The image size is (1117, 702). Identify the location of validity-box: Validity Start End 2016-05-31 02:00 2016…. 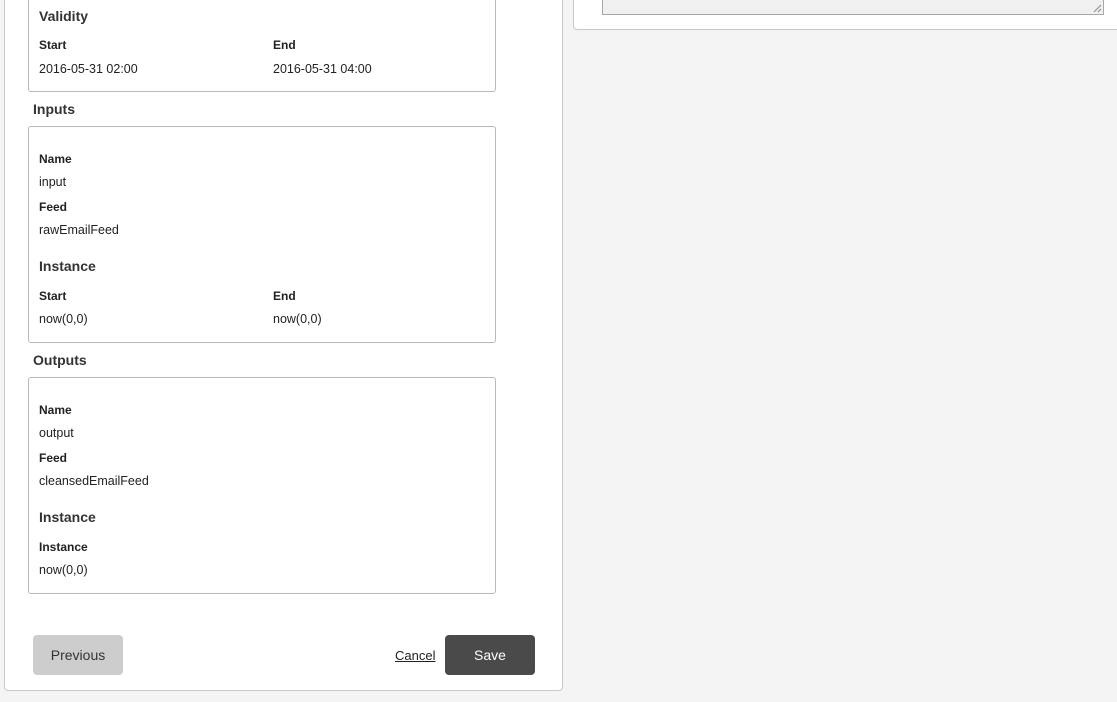
(262, 46).